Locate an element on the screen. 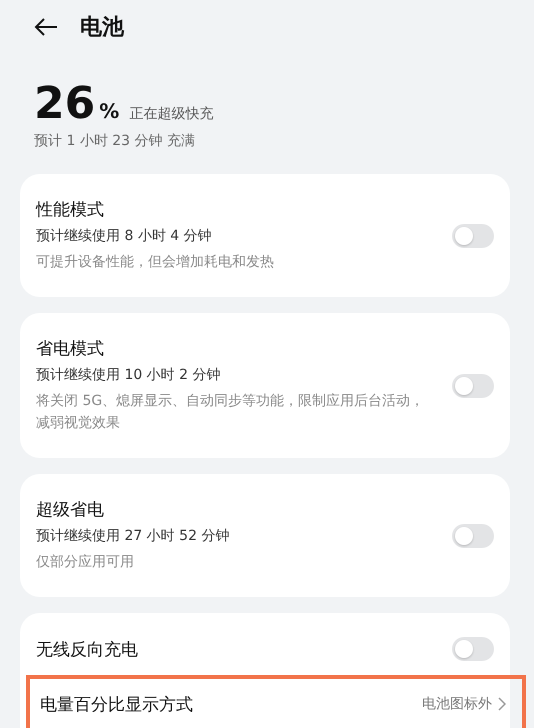 The image size is (534, 728). back-arrow-icon is located at coordinates (46, 27).